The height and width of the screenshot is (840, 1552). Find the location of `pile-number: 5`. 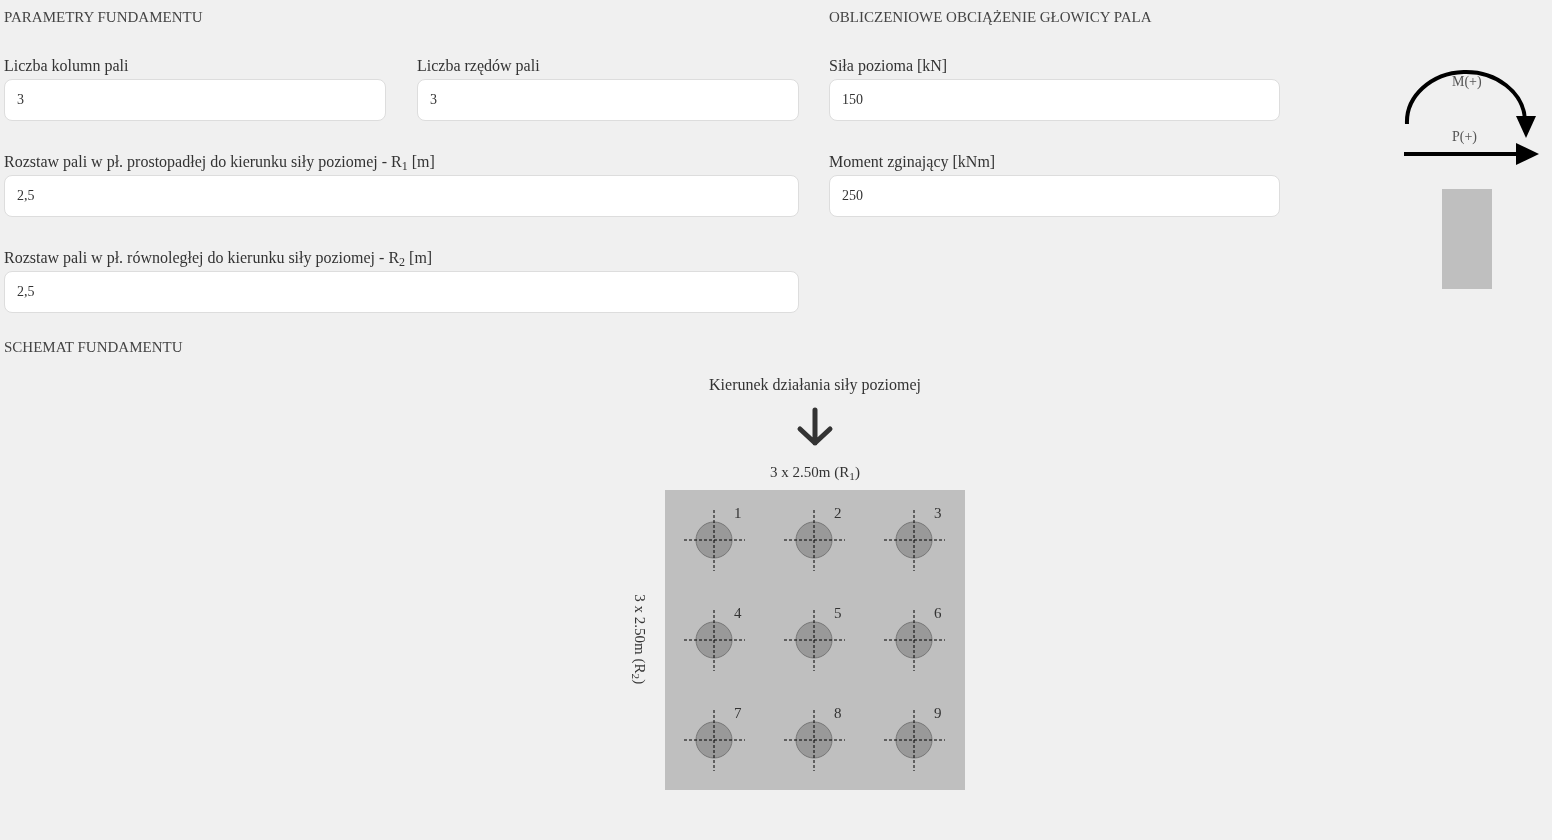

pile-number: 5 is located at coordinates (838, 612).